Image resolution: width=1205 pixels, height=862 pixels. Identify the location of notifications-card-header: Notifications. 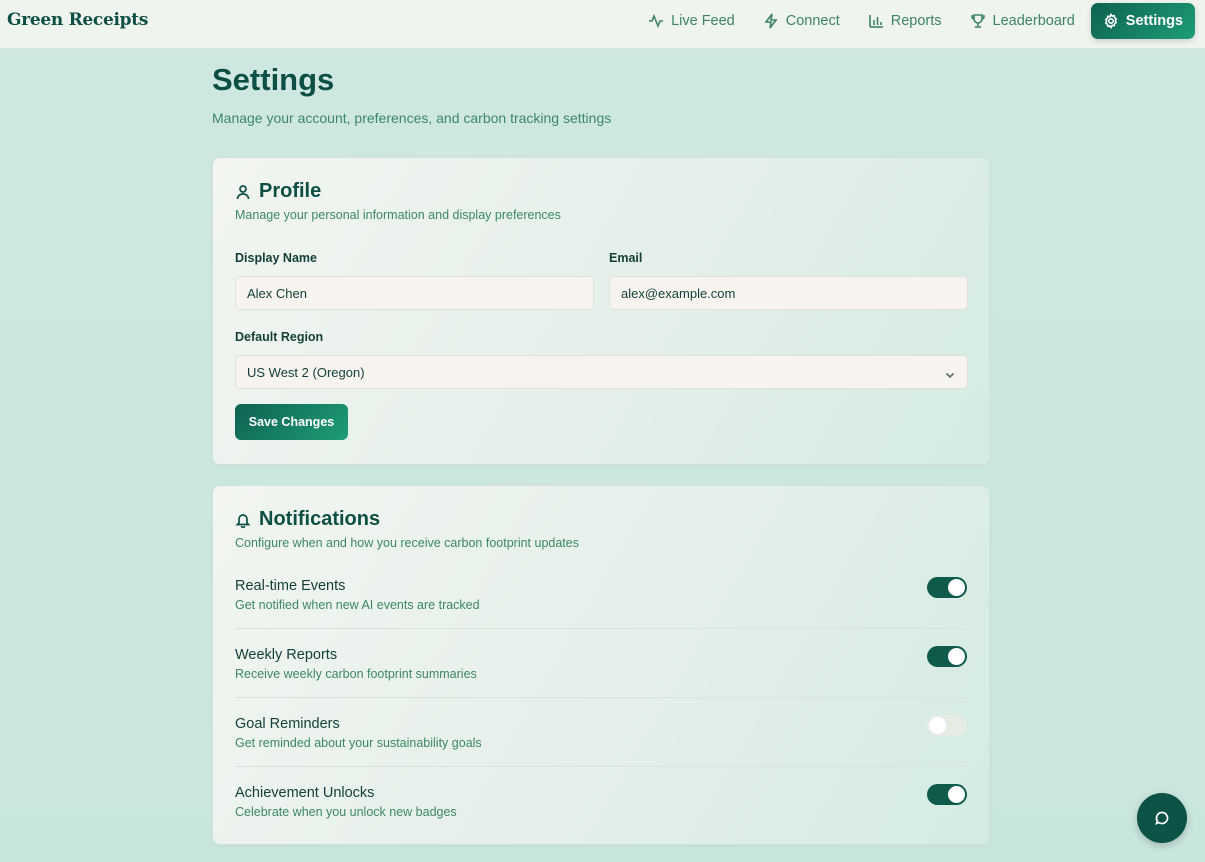
(307, 519).